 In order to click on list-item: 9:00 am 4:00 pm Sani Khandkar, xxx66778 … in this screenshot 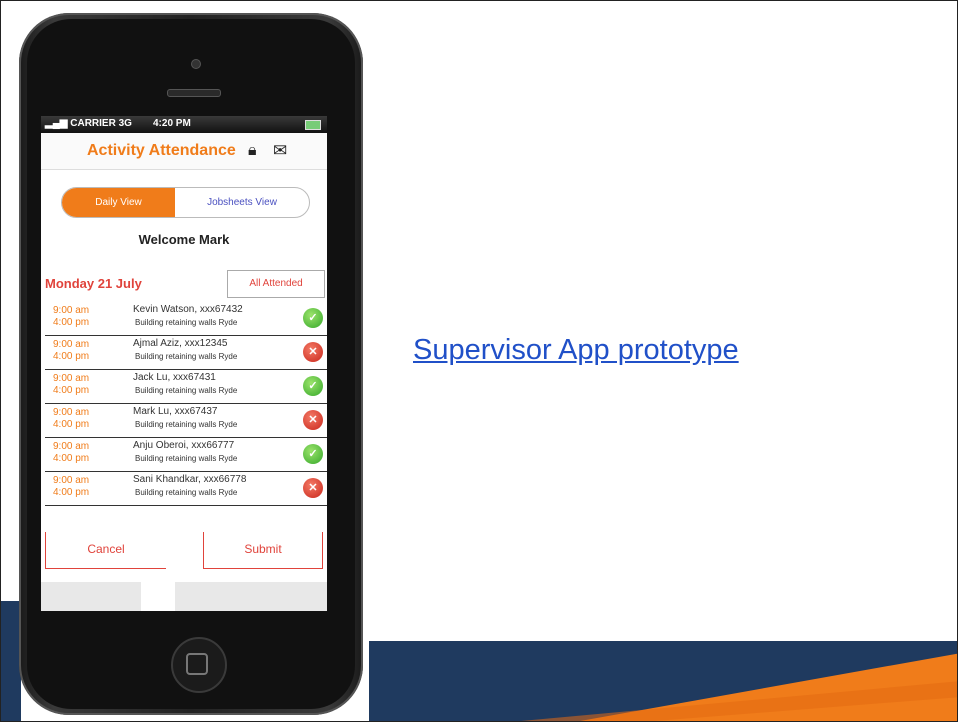, I will do `click(186, 489)`.